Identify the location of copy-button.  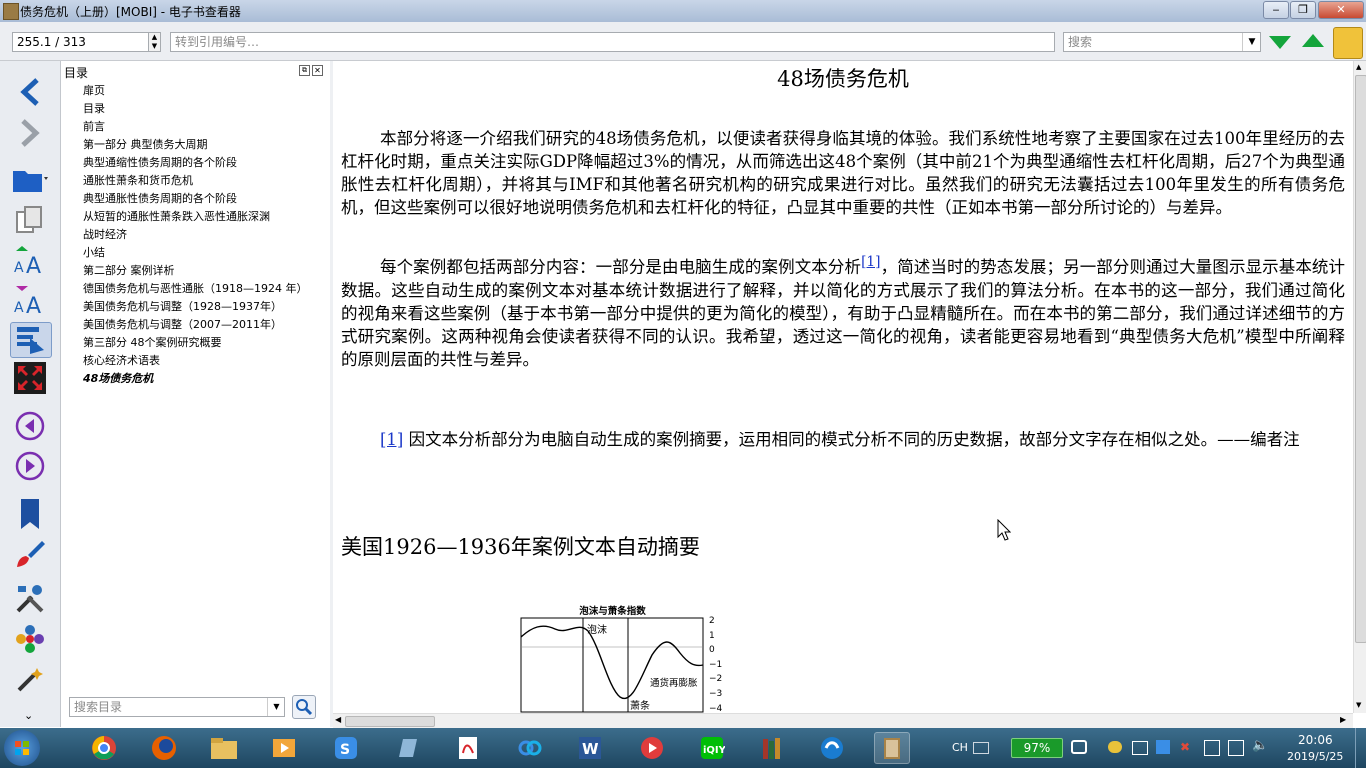
(30, 220).